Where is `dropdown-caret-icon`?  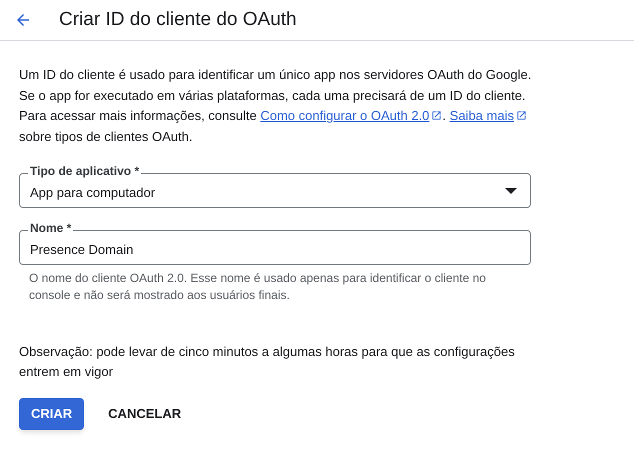
dropdown-caret-icon is located at coordinates (511, 191).